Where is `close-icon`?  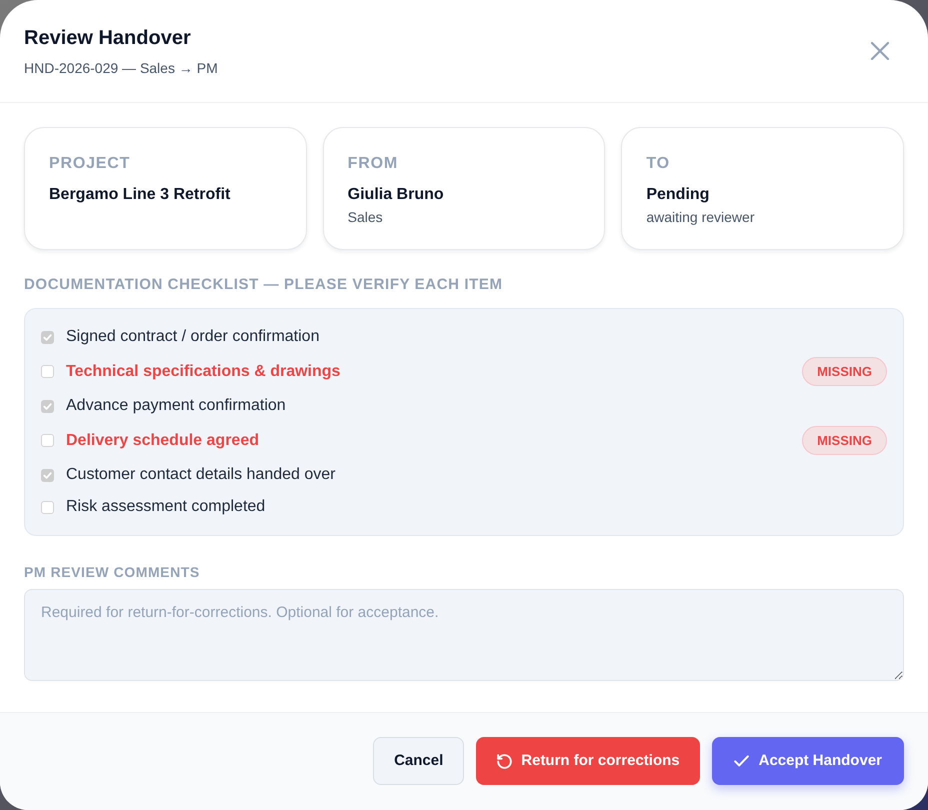
close-icon is located at coordinates (880, 51).